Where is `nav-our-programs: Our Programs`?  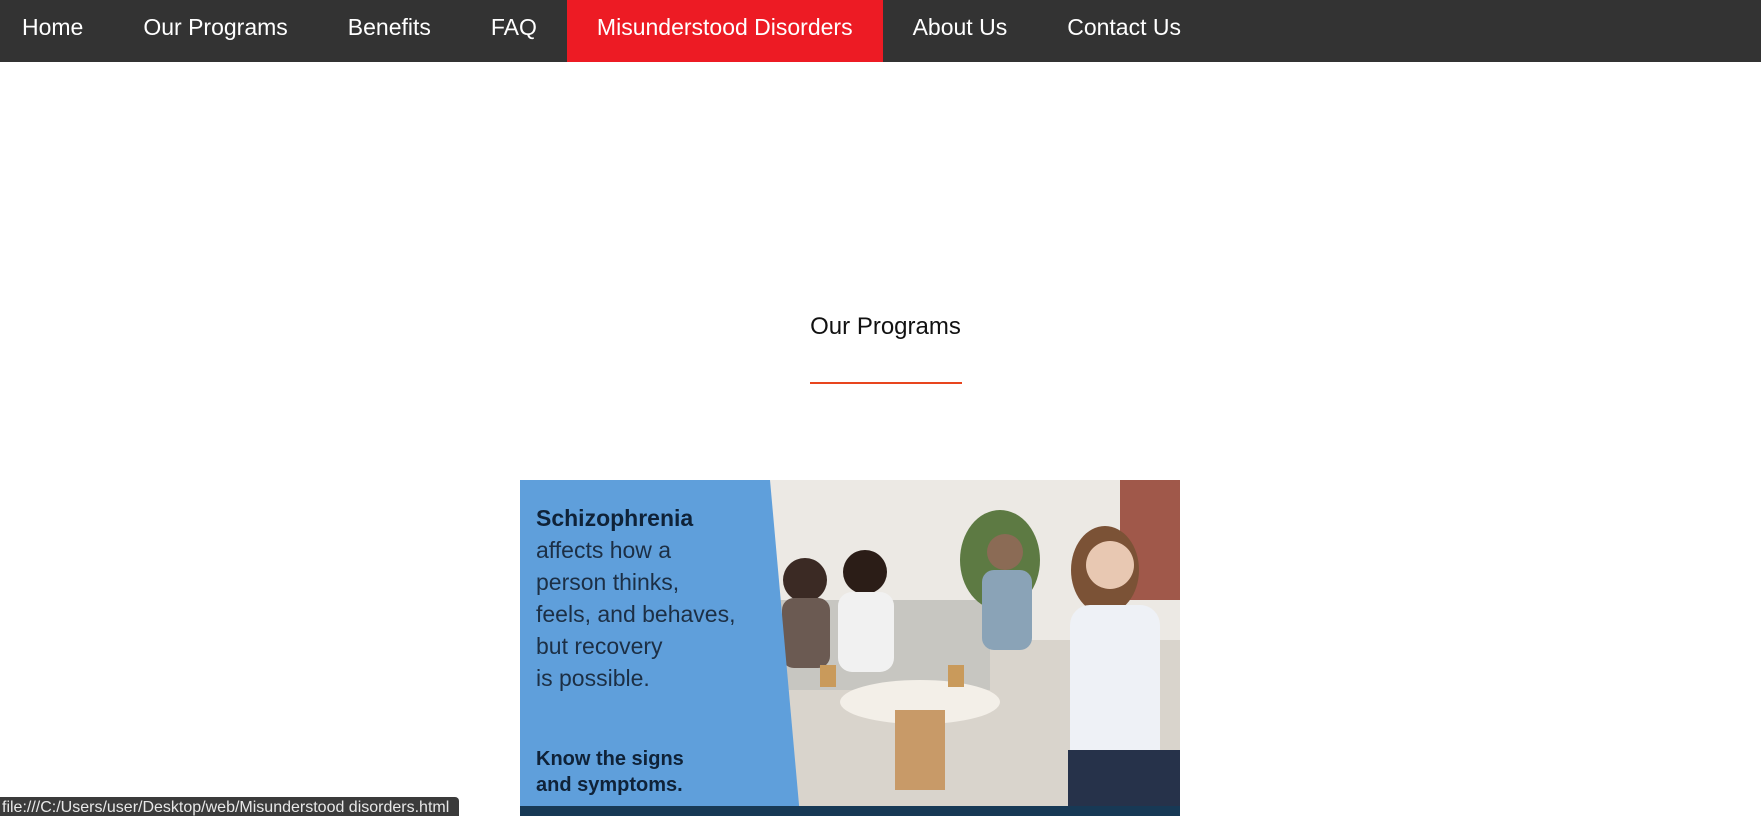 nav-our-programs: Our Programs is located at coordinates (215, 27).